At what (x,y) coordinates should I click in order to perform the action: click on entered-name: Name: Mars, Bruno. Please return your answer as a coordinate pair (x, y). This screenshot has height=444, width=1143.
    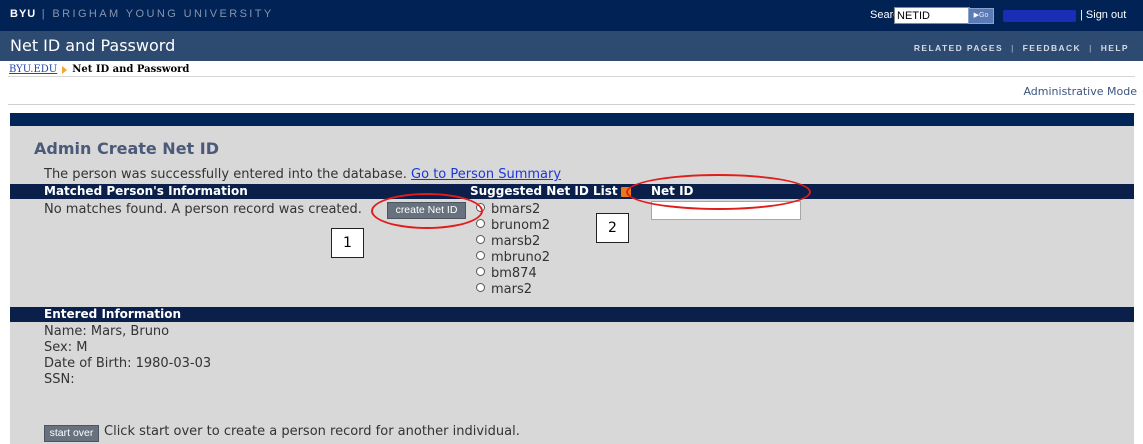
    Looking at the image, I should click on (107, 331).